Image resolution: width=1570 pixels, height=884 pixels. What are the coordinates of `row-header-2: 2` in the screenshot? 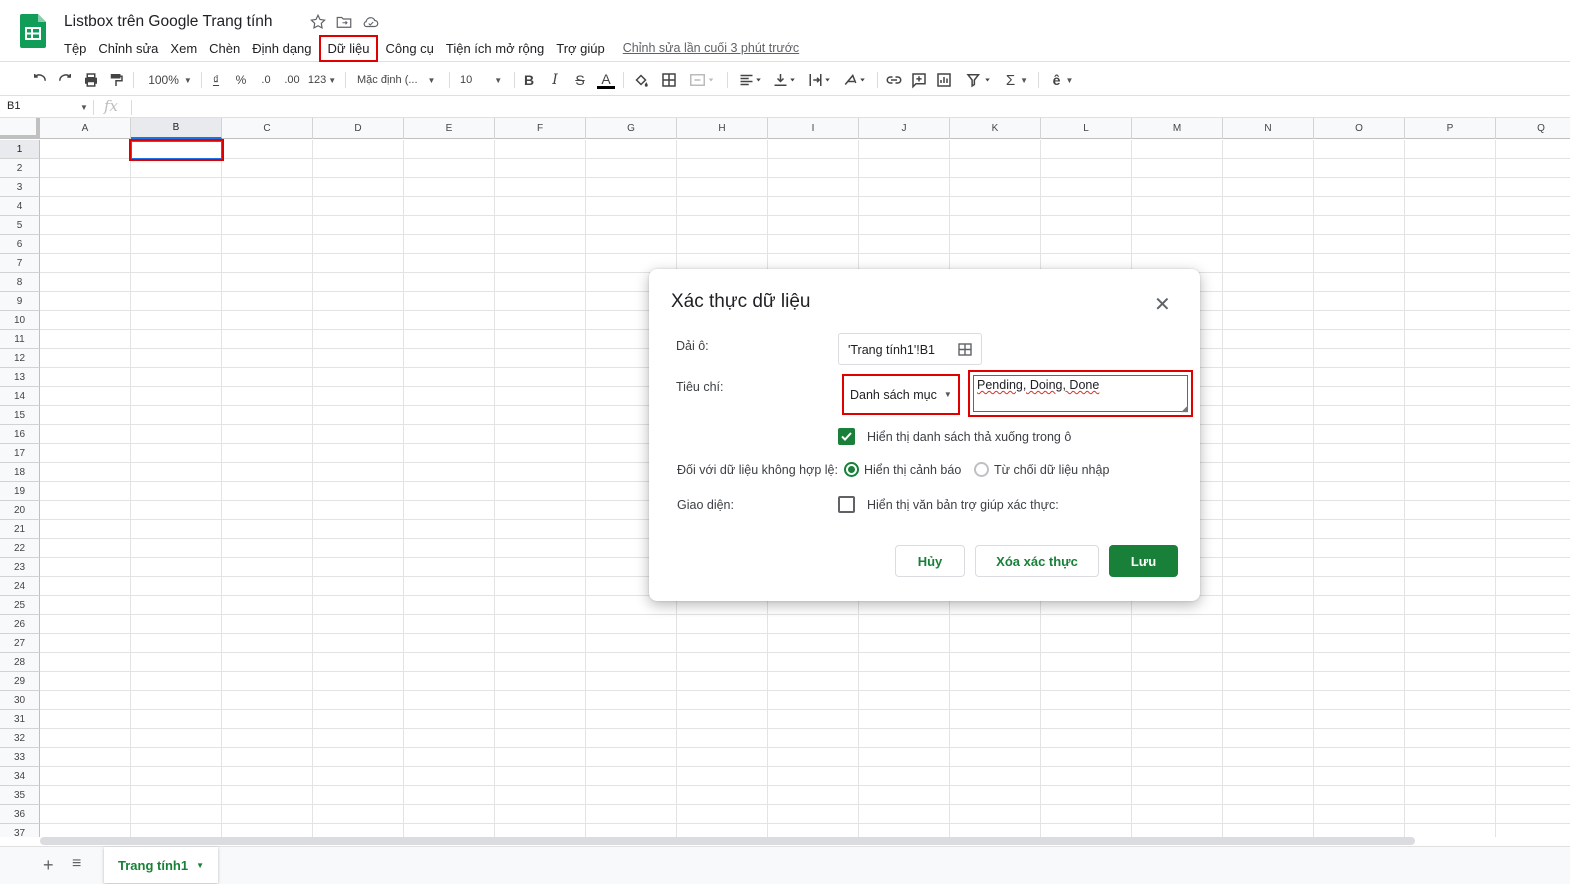 It's located at (20, 168).